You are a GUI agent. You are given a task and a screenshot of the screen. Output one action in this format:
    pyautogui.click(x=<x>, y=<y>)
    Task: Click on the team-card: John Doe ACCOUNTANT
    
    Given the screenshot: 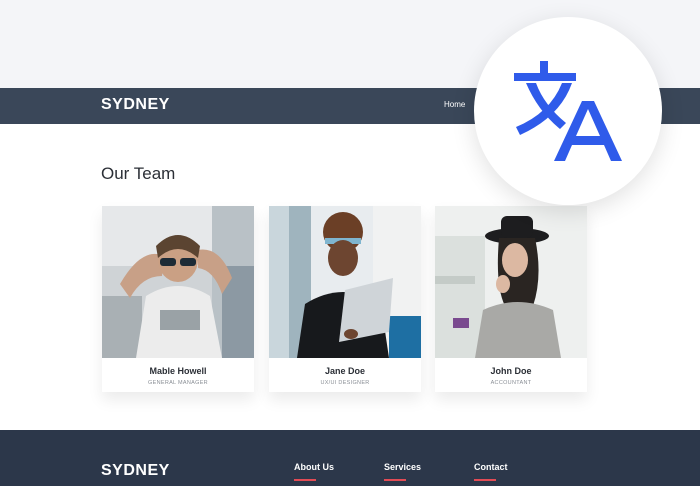 What is the action you would take?
    pyautogui.click(x=511, y=299)
    